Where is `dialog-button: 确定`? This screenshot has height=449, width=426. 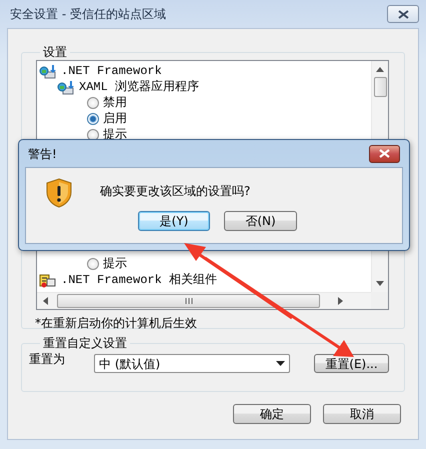
dialog-button: 确定 is located at coordinates (272, 414).